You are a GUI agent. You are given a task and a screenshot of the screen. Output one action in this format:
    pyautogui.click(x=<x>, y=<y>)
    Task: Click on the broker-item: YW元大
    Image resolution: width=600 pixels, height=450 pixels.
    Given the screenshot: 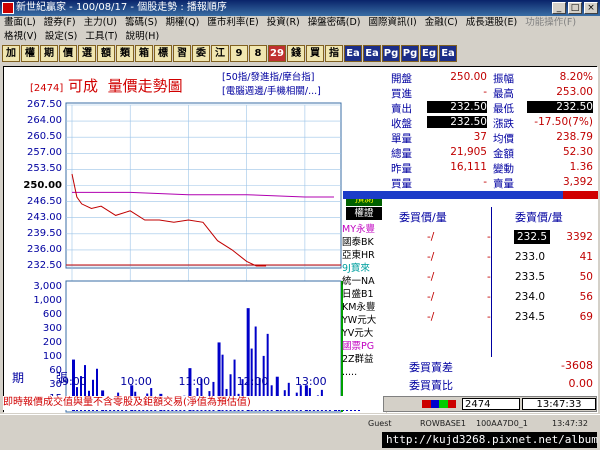 What is the action you would take?
    pyautogui.click(x=363, y=320)
    